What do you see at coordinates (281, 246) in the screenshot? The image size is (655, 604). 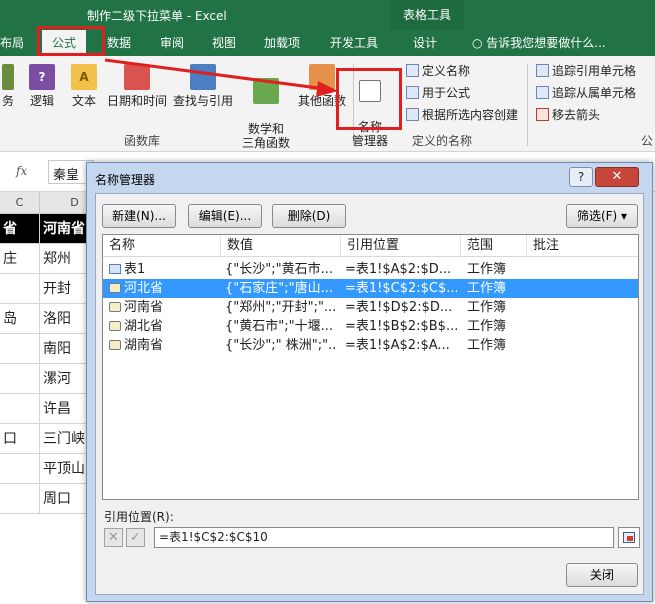 I see `column-value: 数值` at bounding box center [281, 246].